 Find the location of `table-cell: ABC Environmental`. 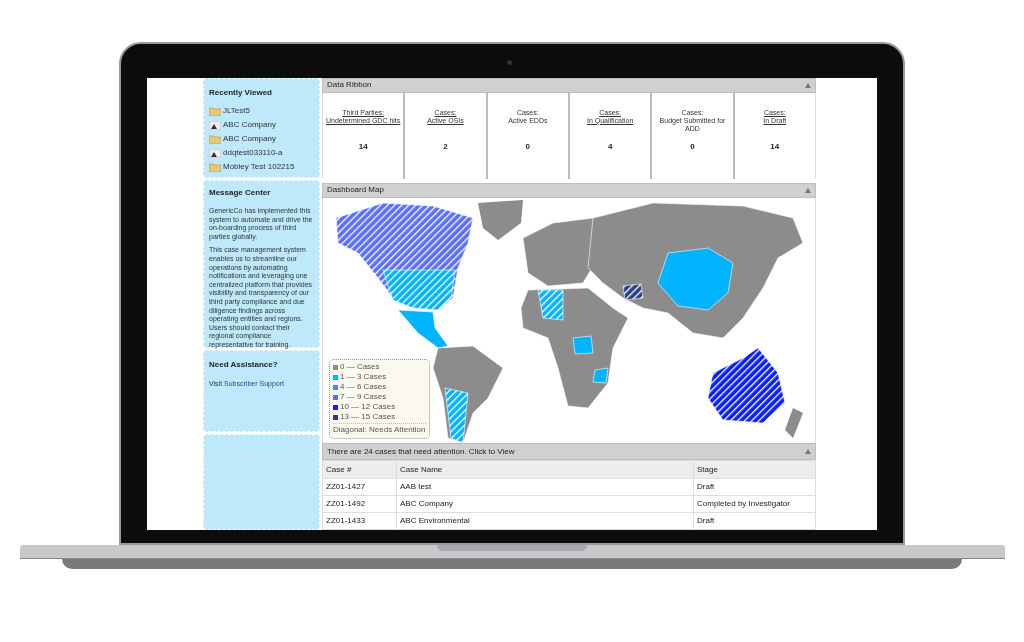

table-cell: ABC Environmental is located at coordinates (545, 521).